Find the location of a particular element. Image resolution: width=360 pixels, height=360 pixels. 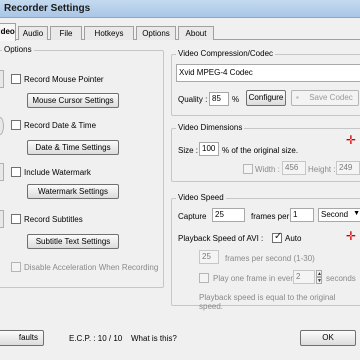

save-codec-label: Save Codec is located at coordinates (331, 97).